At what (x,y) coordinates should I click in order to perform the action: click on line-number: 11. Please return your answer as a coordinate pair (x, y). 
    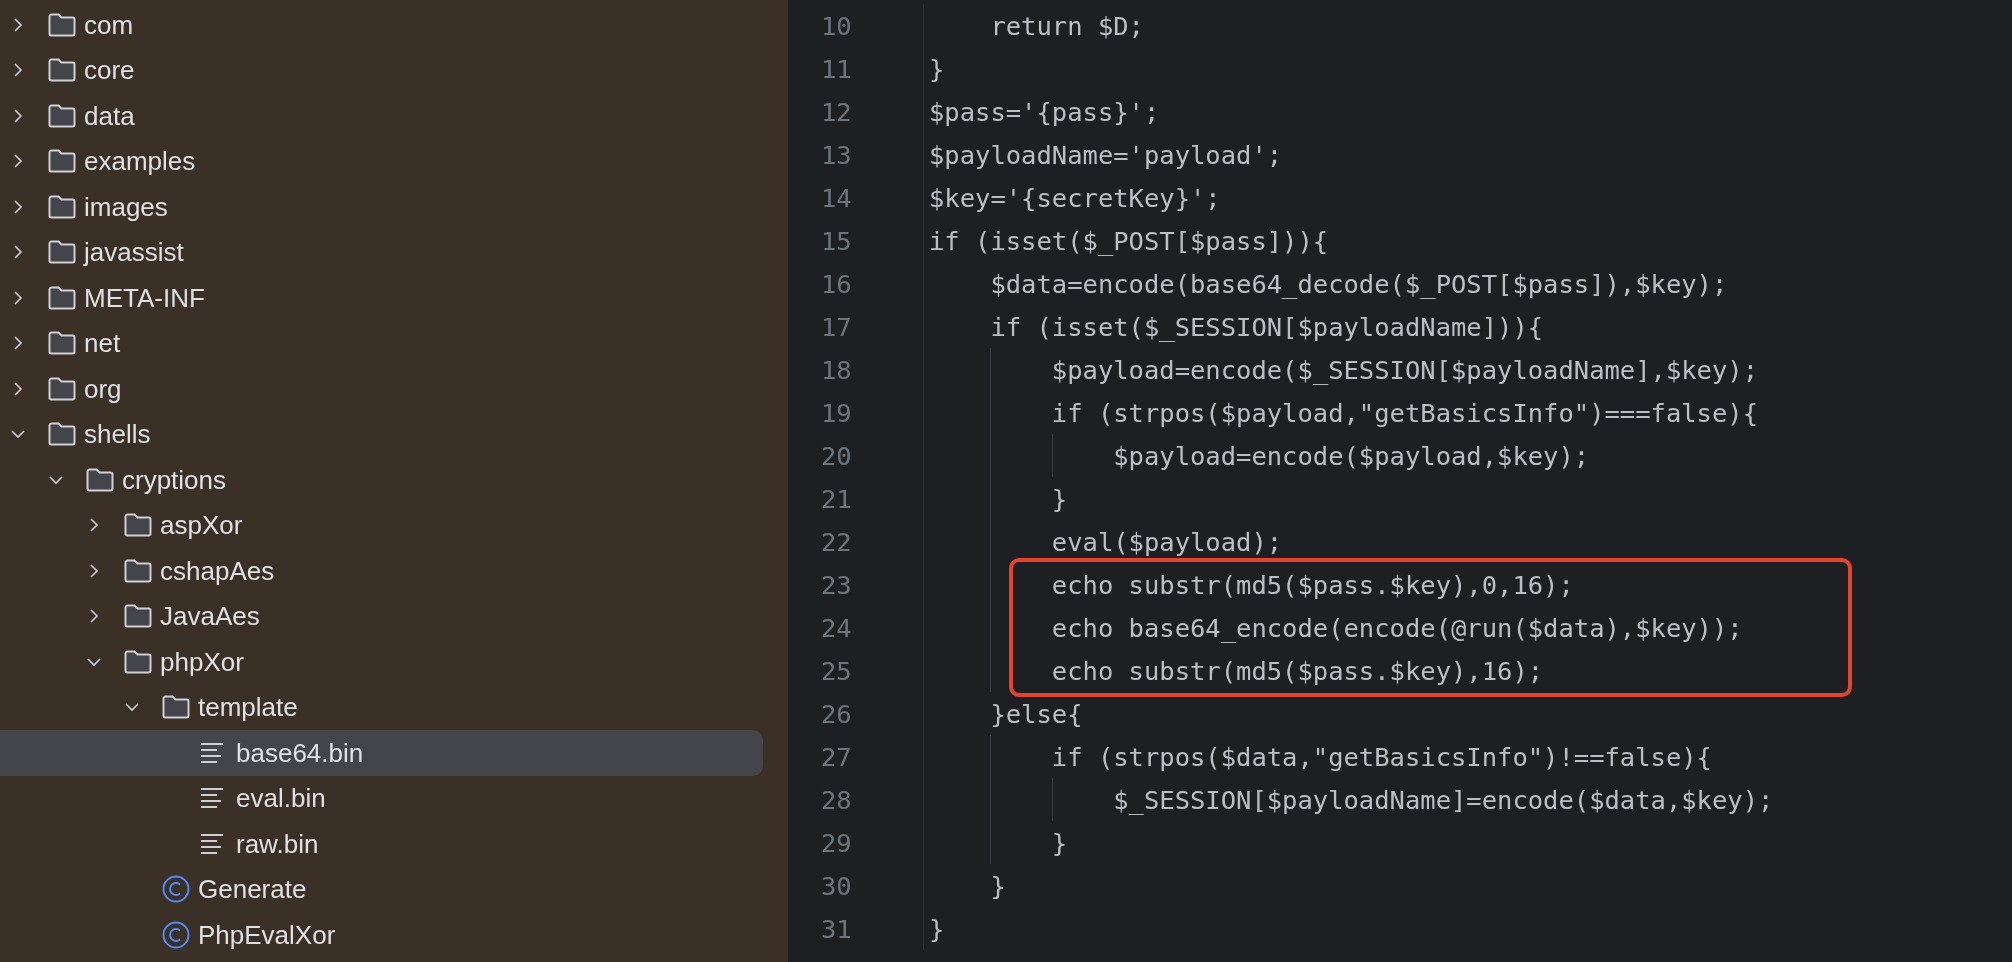
    Looking at the image, I should click on (856, 68).